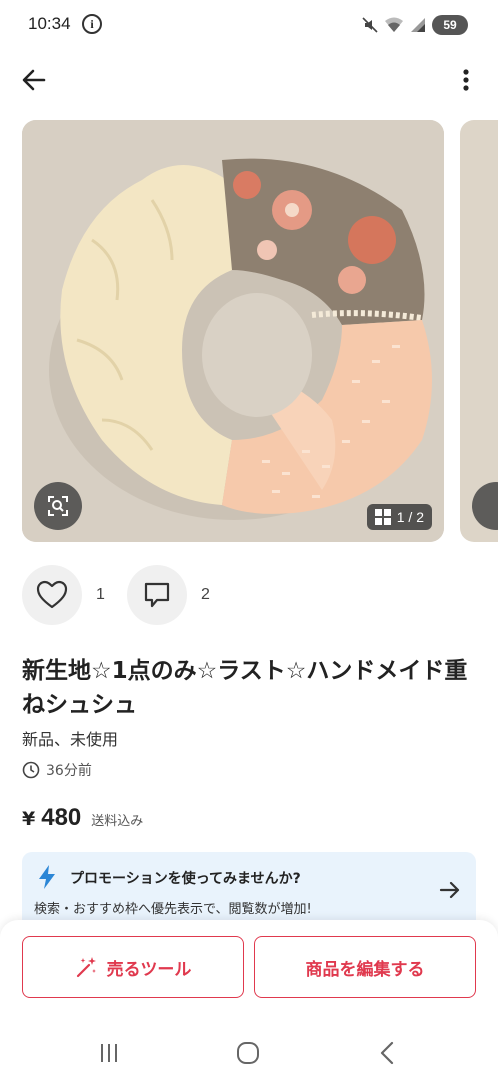 This screenshot has height=1080, width=498. What do you see at coordinates (92, 24) in the screenshot?
I see `info-icon: i` at bounding box center [92, 24].